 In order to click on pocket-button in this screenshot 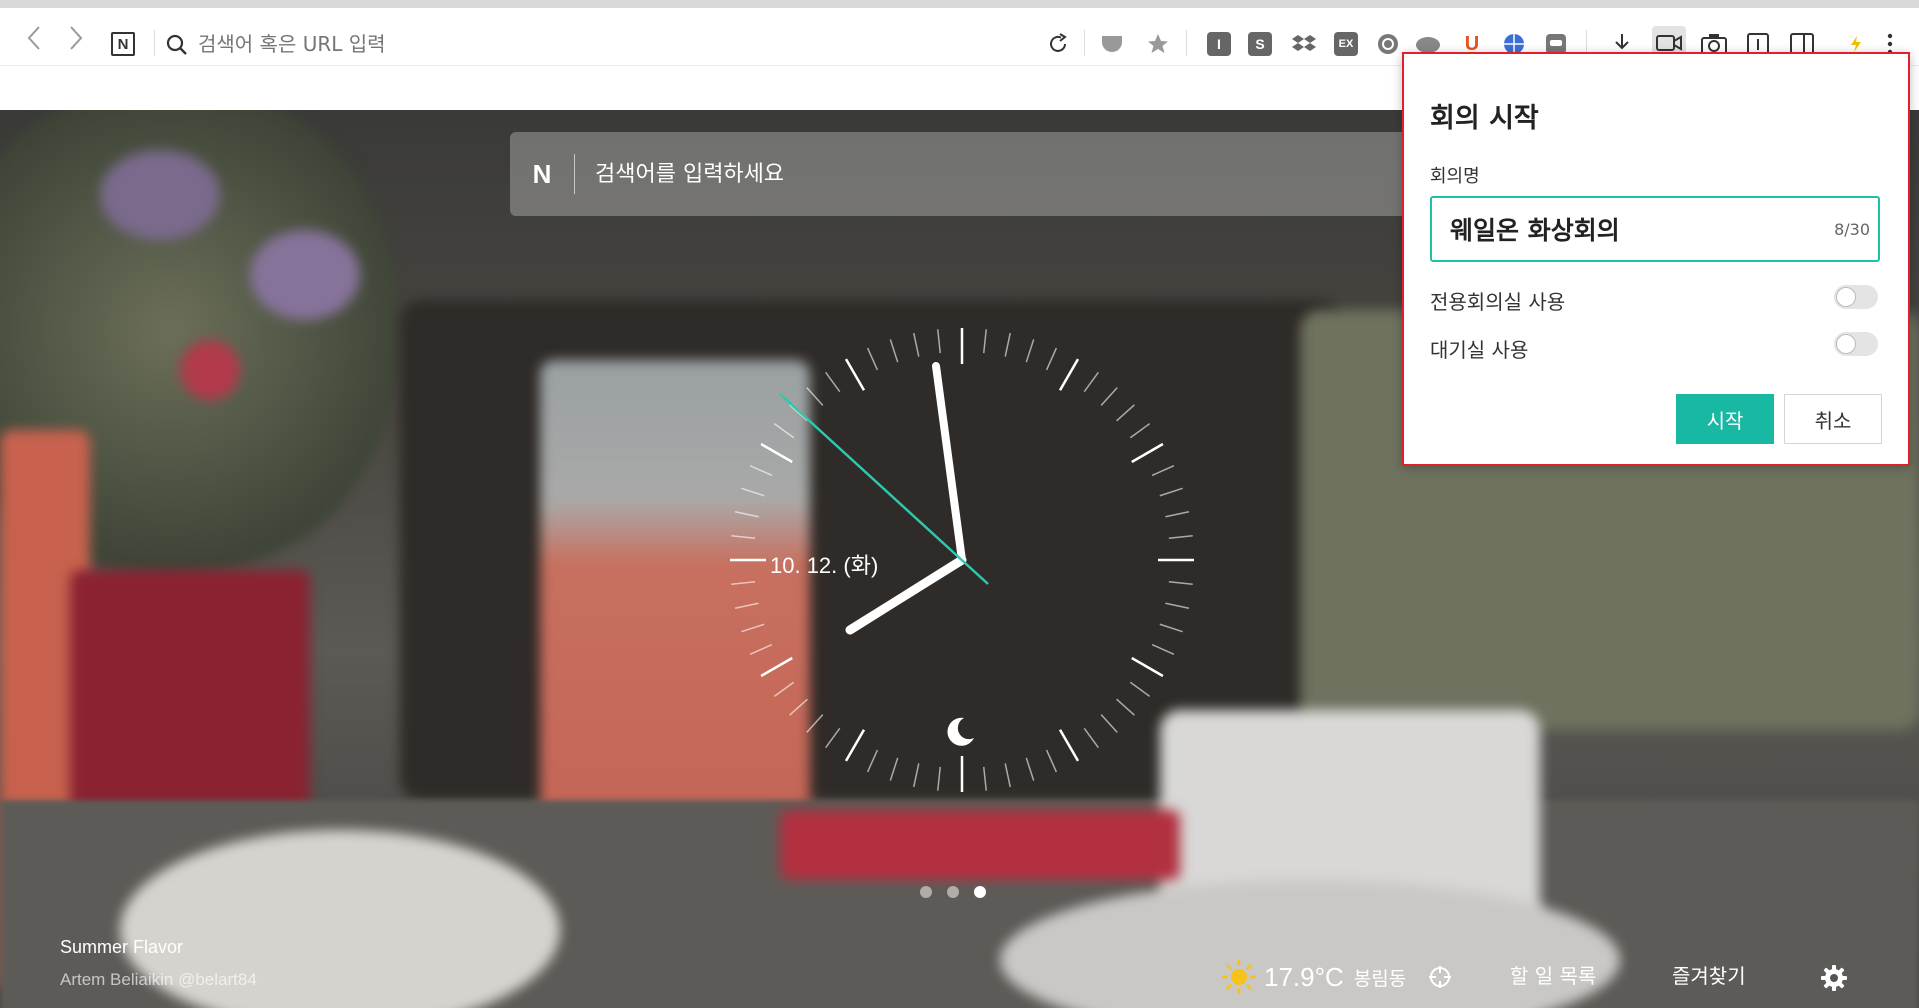, I will do `click(1112, 44)`.